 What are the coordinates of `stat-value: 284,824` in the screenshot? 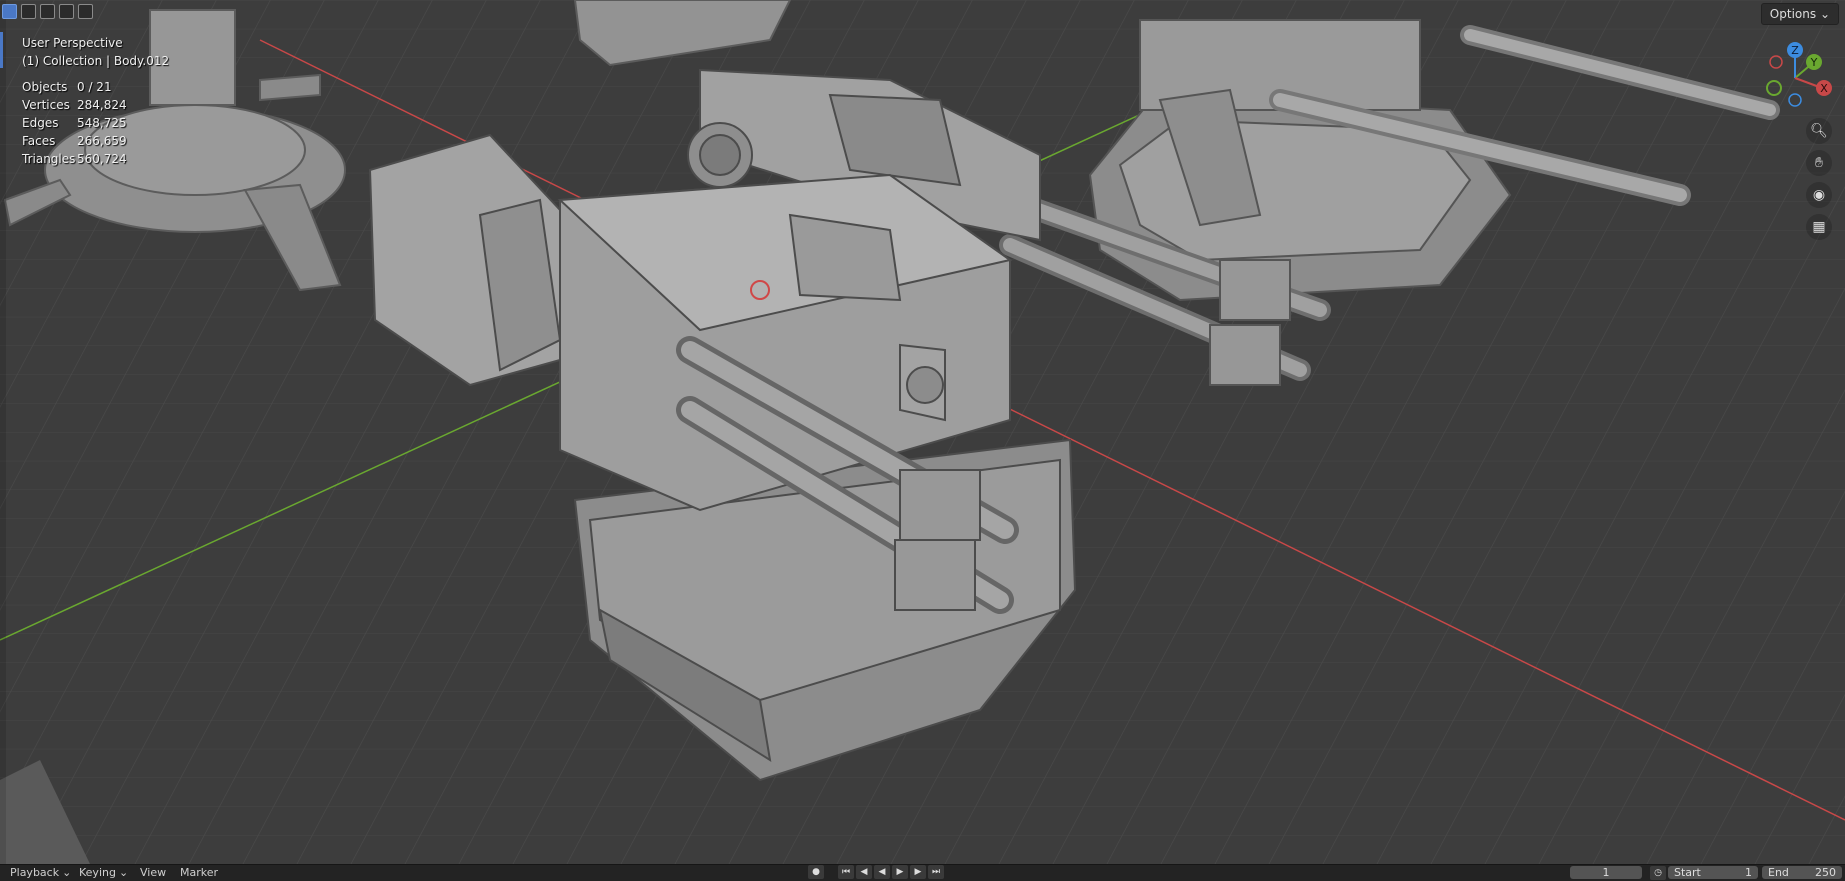 It's located at (102, 105).